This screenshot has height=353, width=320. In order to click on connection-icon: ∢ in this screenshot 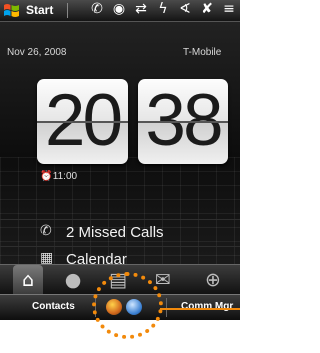, I will do `click(185, 9)`.